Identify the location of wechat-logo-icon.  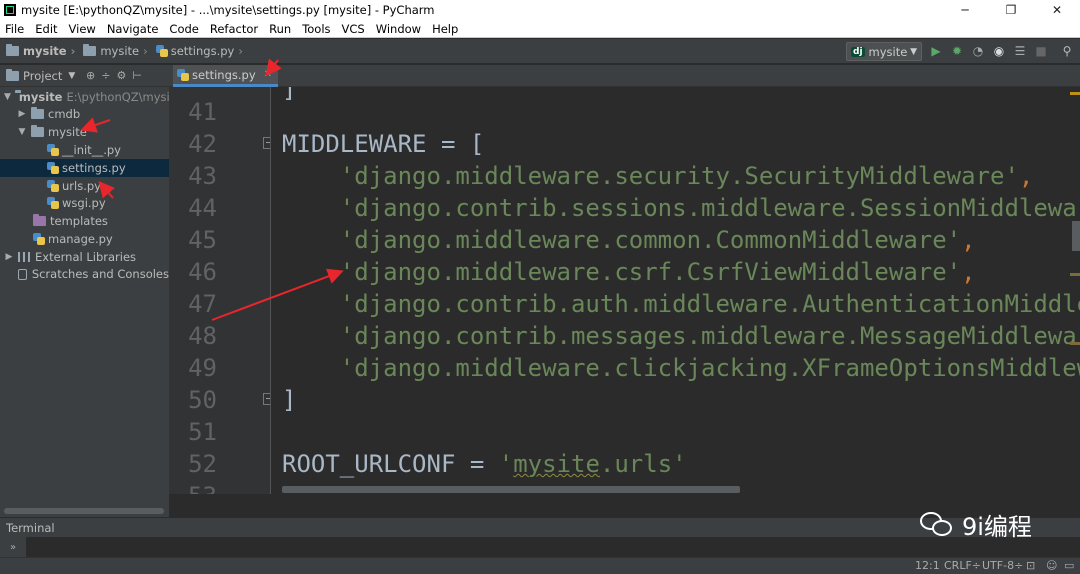
(937, 524).